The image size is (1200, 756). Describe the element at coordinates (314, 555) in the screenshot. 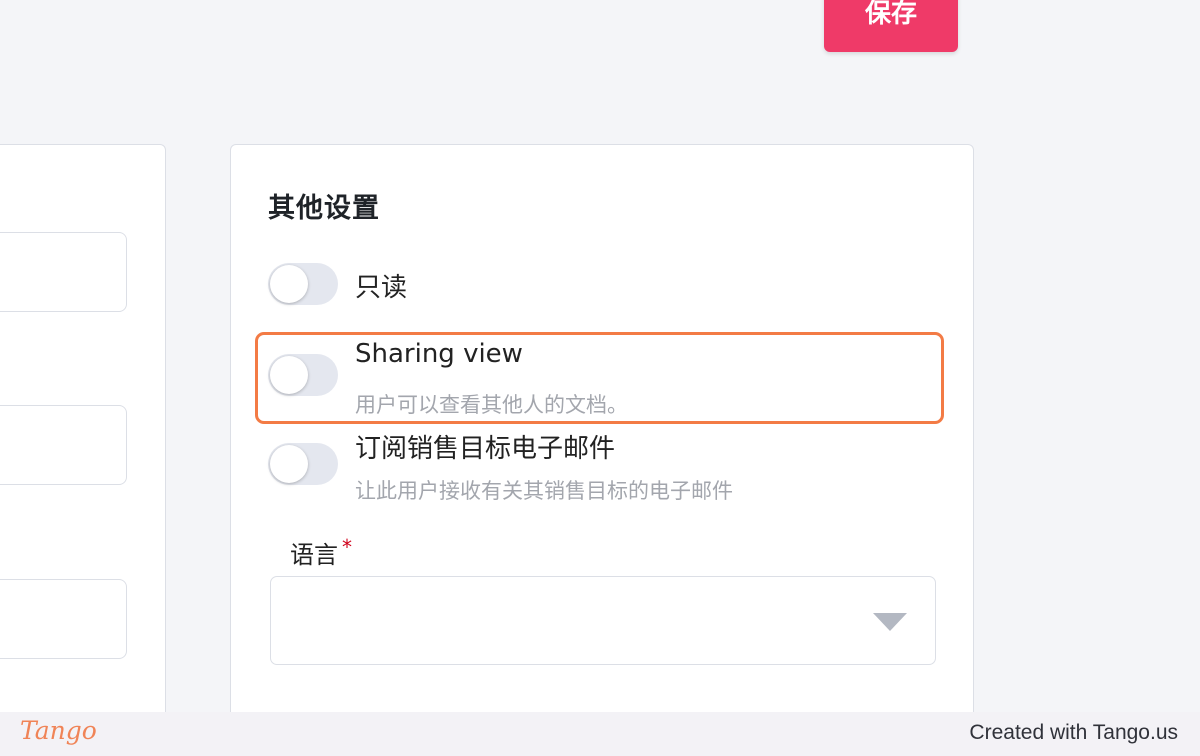

I see `language-label-text: 语言` at that location.